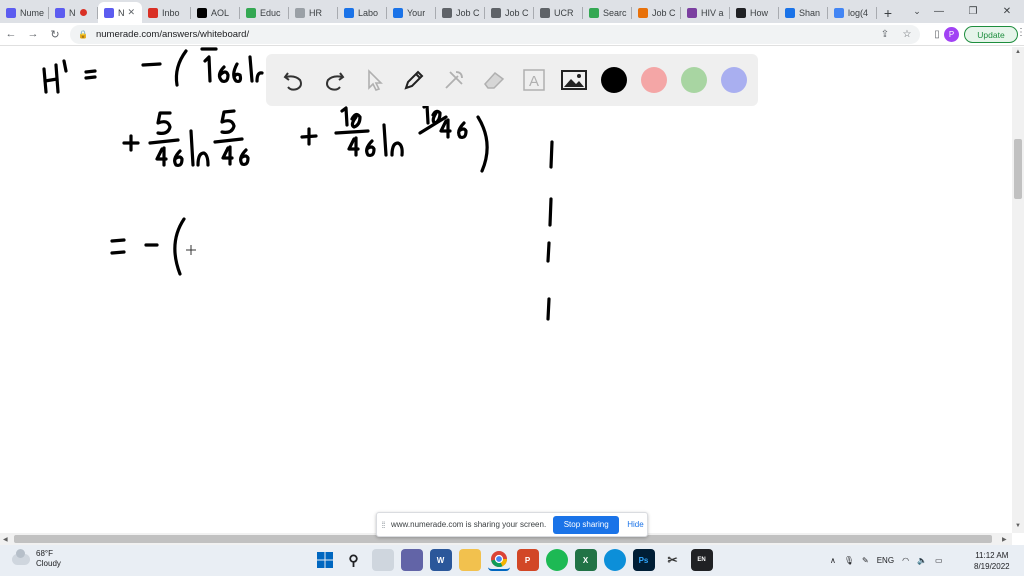 The image size is (1024, 576). Describe the element at coordinates (673, 560) in the screenshot. I see `snipping-tool-icon: ✂` at that location.